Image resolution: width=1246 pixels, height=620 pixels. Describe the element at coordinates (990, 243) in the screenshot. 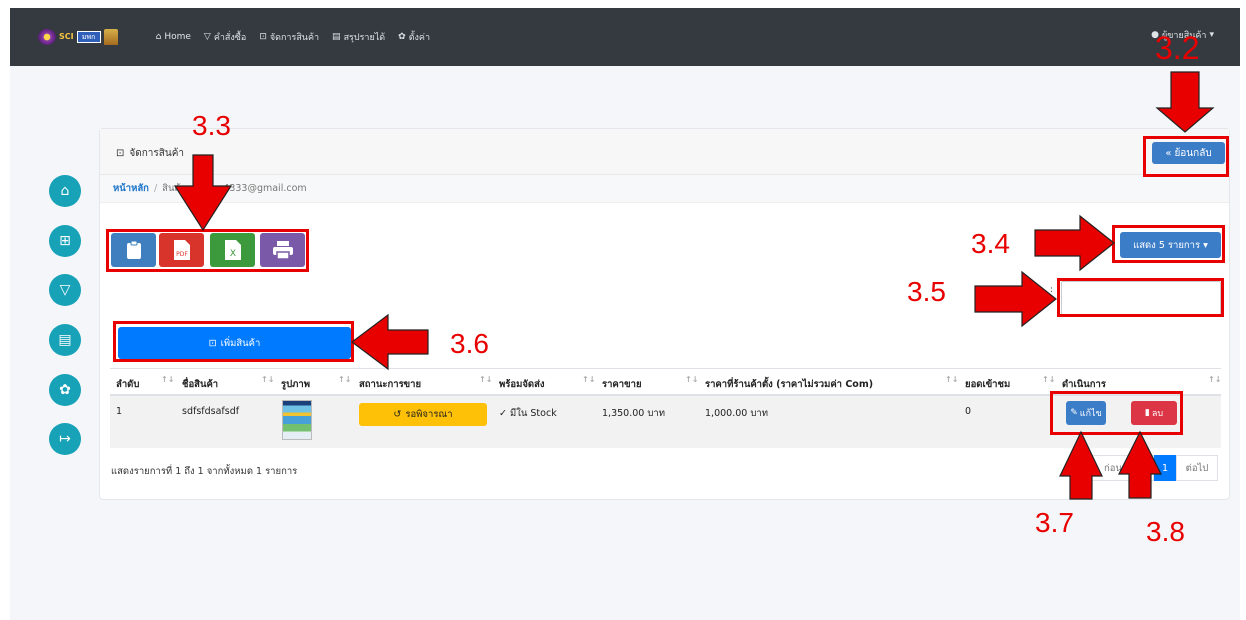

I see `annotation-label: 3.4` at that location.